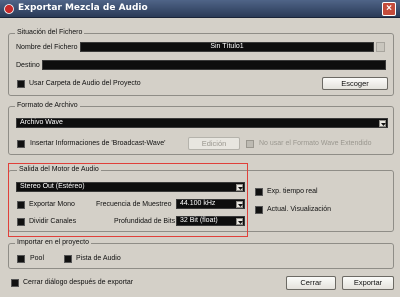  Describe the element at coordinates (292, 191) in the screenshot. I see `realtime-export-label: Exp. tiempo real` at that location.